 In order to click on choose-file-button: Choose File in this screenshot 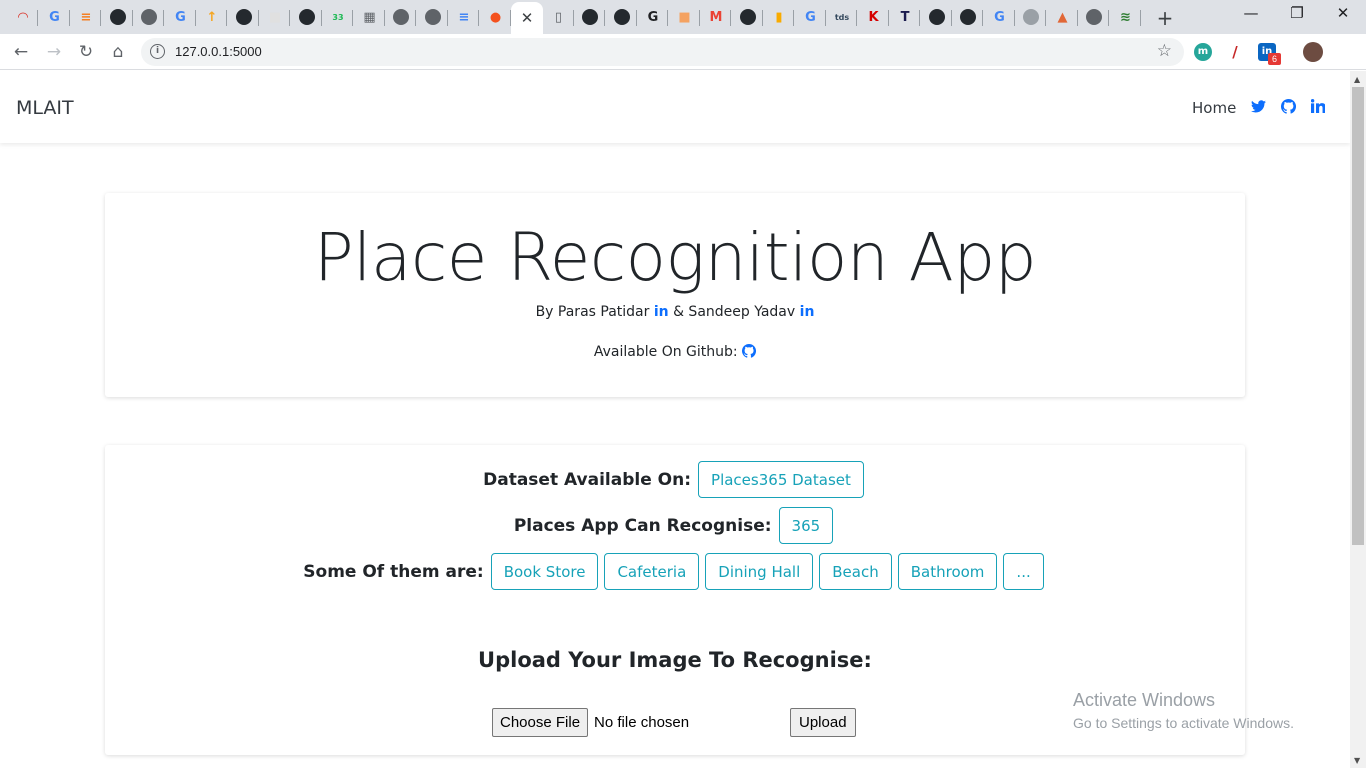, I will do `click(540, 722)`.